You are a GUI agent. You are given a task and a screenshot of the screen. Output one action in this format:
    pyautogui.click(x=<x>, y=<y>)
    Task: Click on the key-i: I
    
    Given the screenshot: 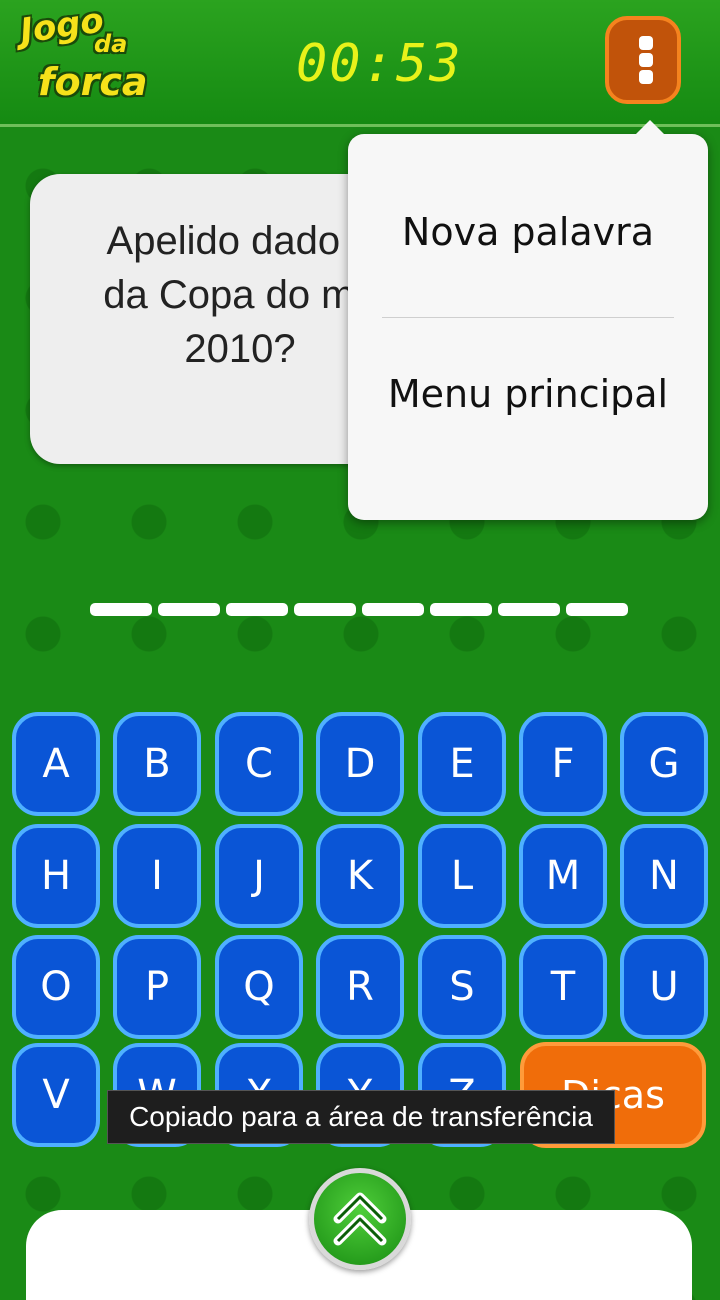 What is the action you would take?
    pyautogui.click(x=157, y=876)
    